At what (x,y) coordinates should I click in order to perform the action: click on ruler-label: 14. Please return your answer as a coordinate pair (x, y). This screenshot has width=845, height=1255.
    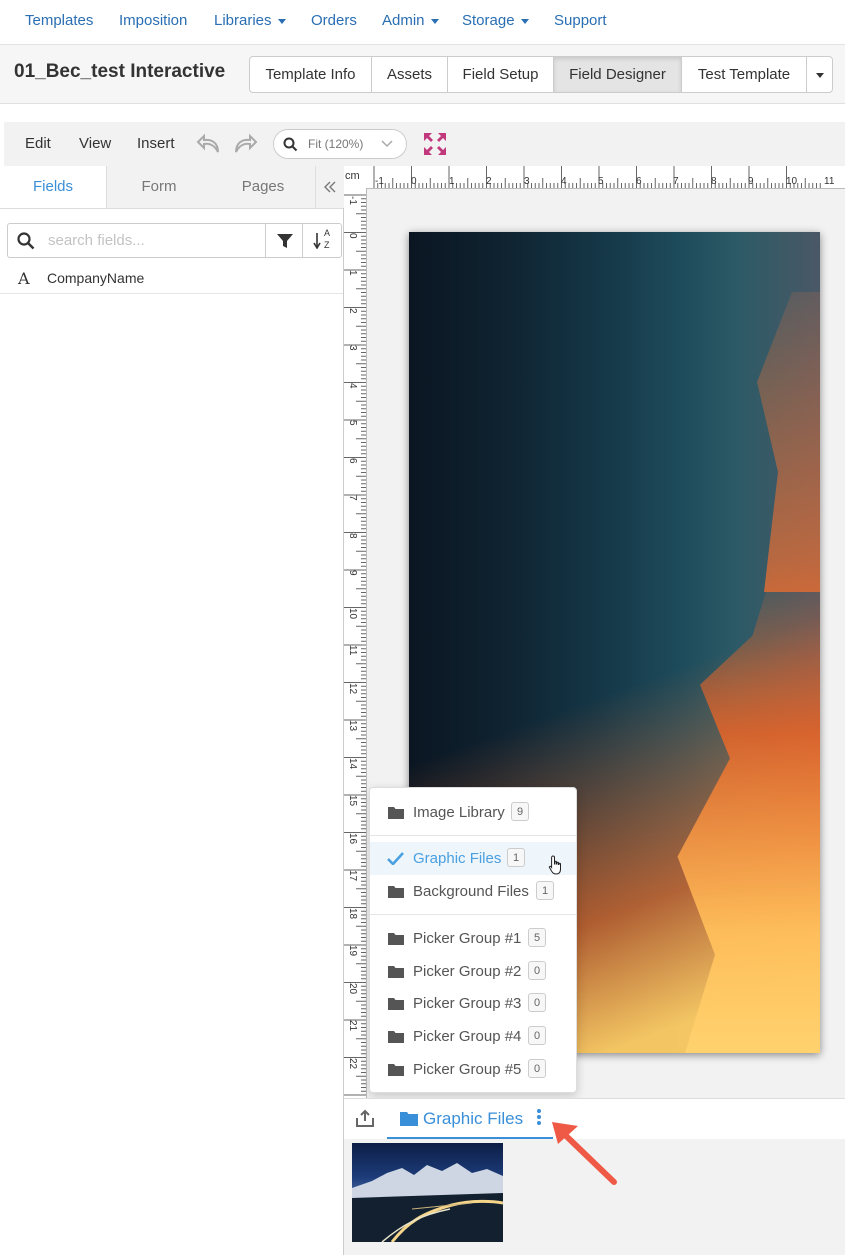
    Looking at the image, I should click on (352, 764).